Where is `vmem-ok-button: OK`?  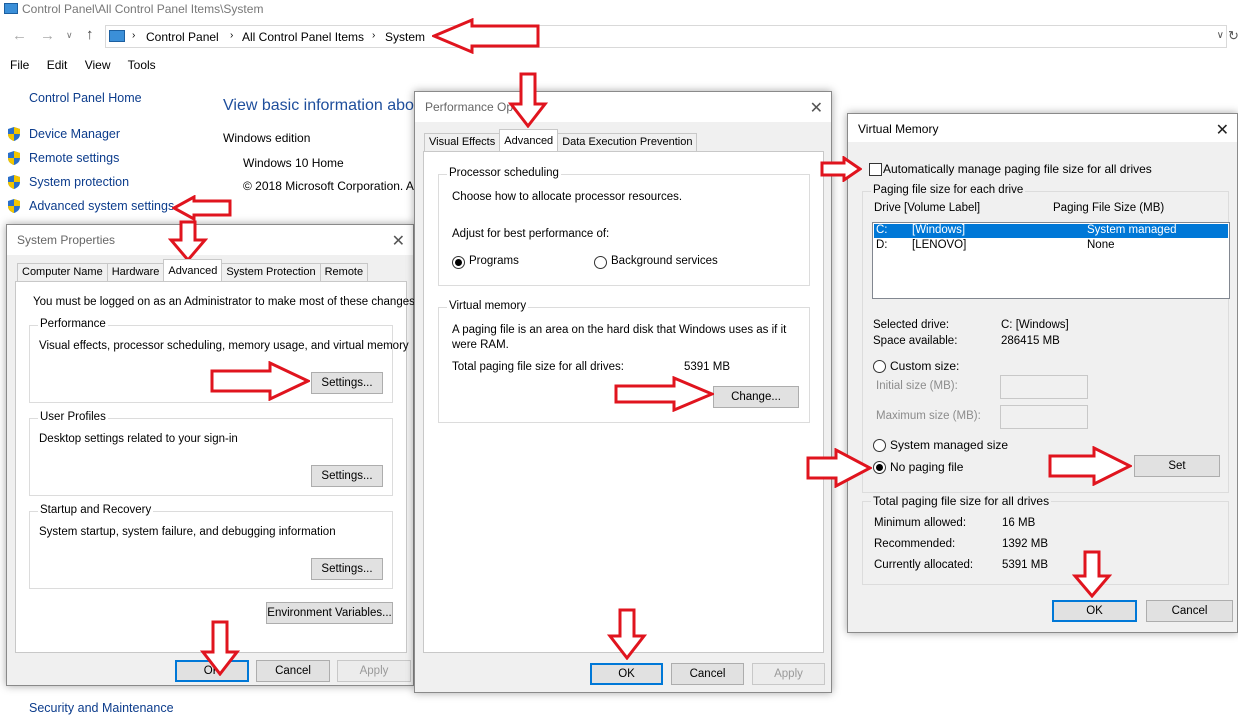
vmem-ok-button: OK is located at coordinates (1094, 611).